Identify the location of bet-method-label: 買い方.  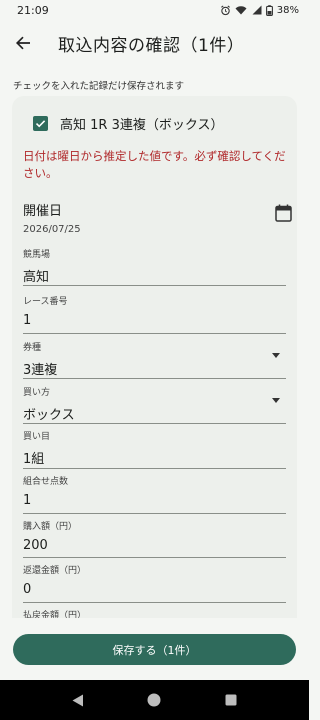
(37, 393).